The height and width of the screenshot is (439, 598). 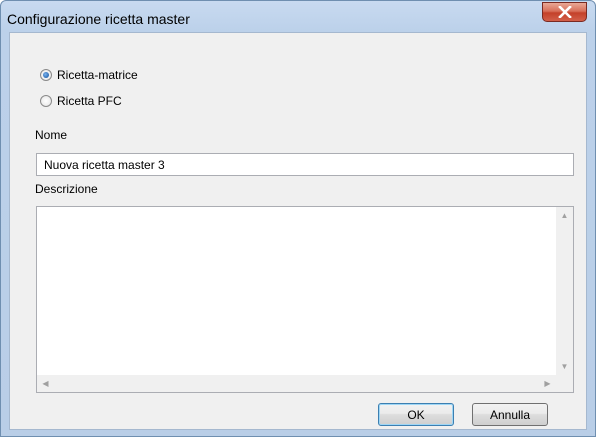 I want to click on radio-unselected-icon, so click(x=46, y=101).